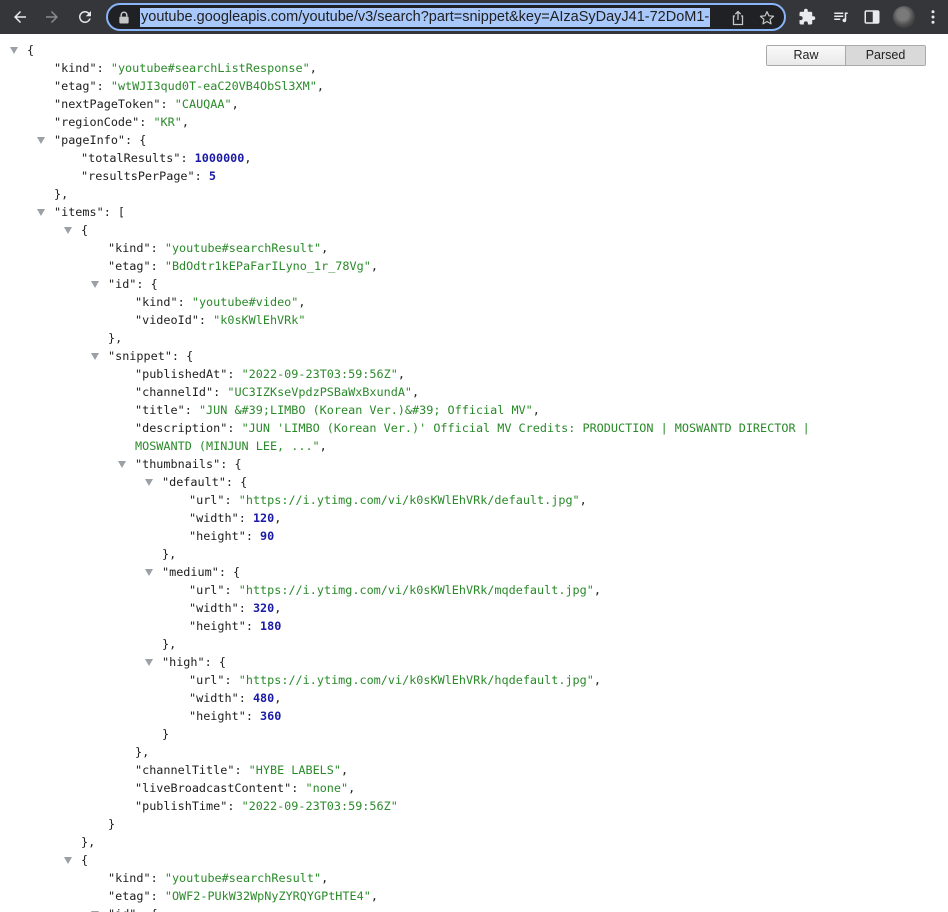  I want to click on json-punctuation: },, so click(169, 644).